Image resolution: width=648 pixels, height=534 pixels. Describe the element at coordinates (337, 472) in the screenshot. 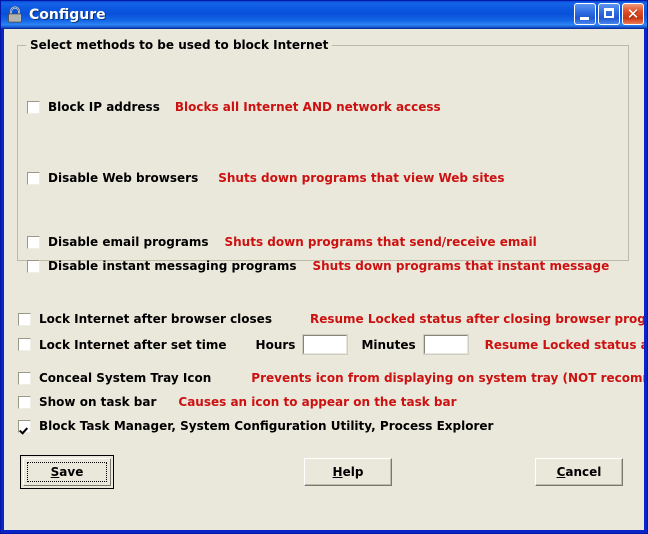

I see `help-accel: H` at that location.